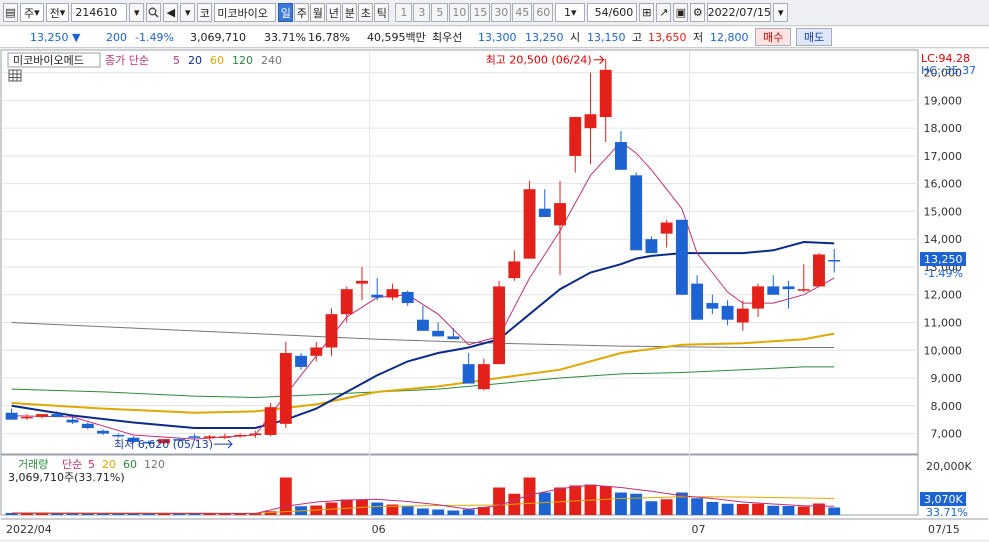 The height and width of the screenshot is (542, 989). I want to click on grid-tool-icon: ⊞, so click(647, 12).